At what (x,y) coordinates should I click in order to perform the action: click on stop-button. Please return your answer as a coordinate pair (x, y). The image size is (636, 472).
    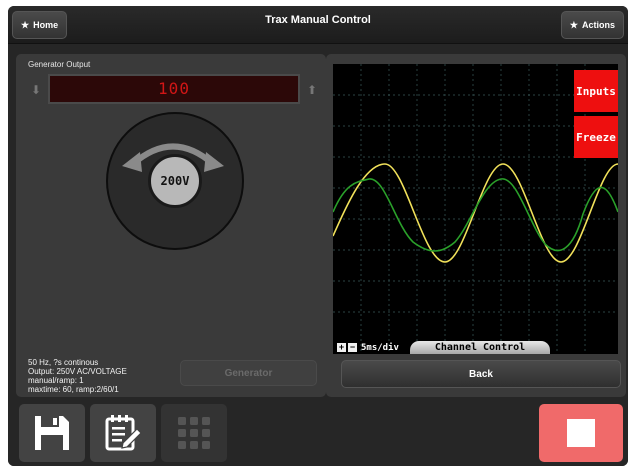
    Looking at the image, I should click on (581, 433).